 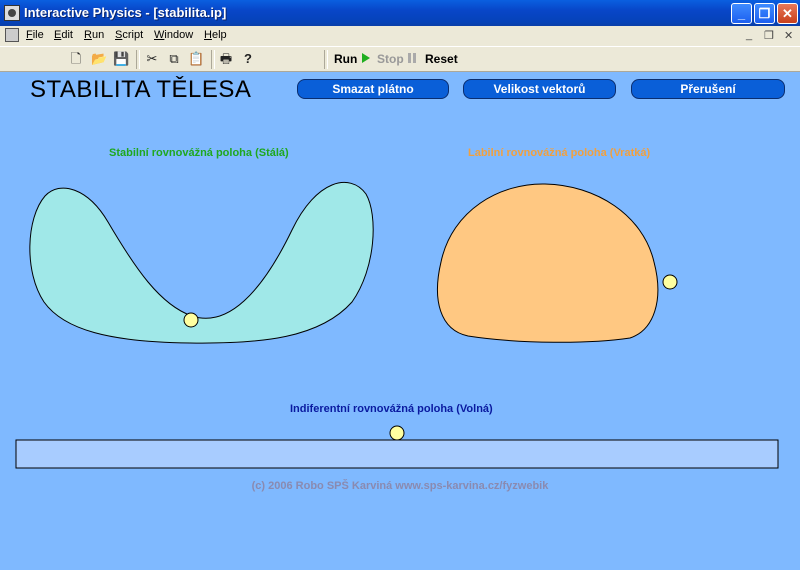 What do you see at coordinates (191, 320) in the screenshot?
I see `stable-ball` at bounding box center [191, 320].